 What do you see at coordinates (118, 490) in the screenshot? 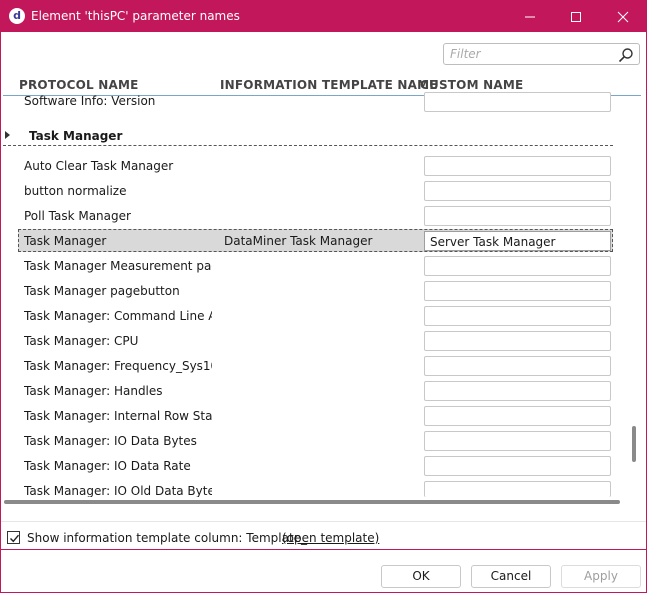
I see `param-name: Task Manager: IO Old Data Bytes` at bounding box center [118, 490].